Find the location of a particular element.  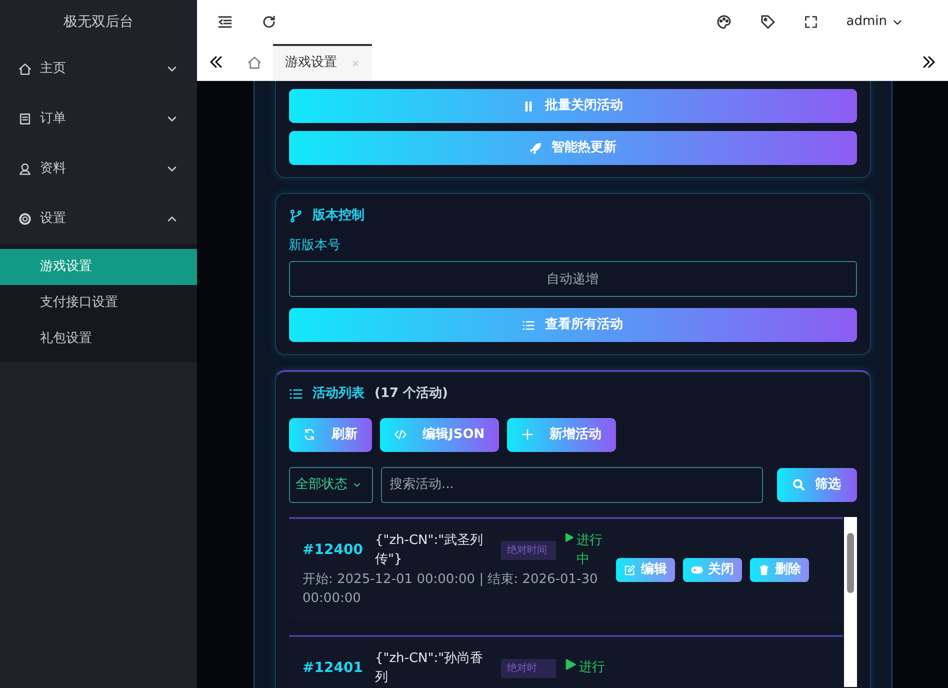

action-button: 智能热更新 is located at coordinates (572, 148).